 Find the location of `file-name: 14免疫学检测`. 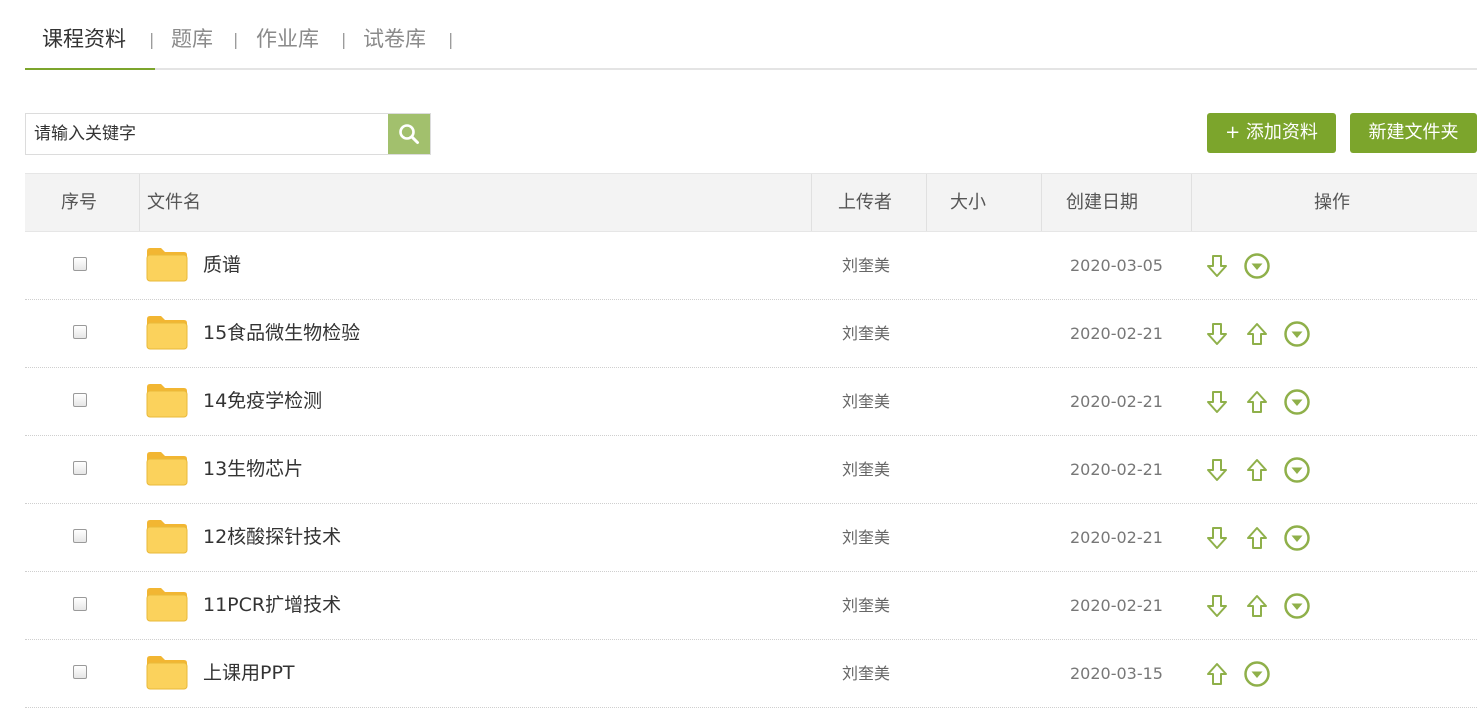

file-name: 14免疫学检测 is located at coordinates (262, 401).